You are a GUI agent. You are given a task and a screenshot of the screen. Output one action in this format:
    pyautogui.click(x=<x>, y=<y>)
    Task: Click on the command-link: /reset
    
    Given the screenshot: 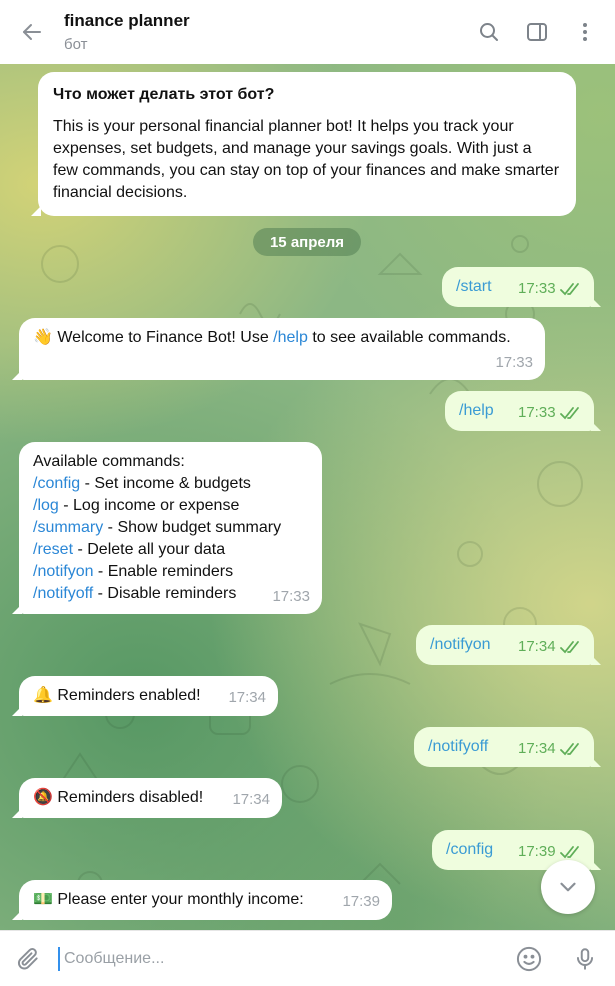 What is the action you would take?
    pyautogui.click(x=53, y=549)
    